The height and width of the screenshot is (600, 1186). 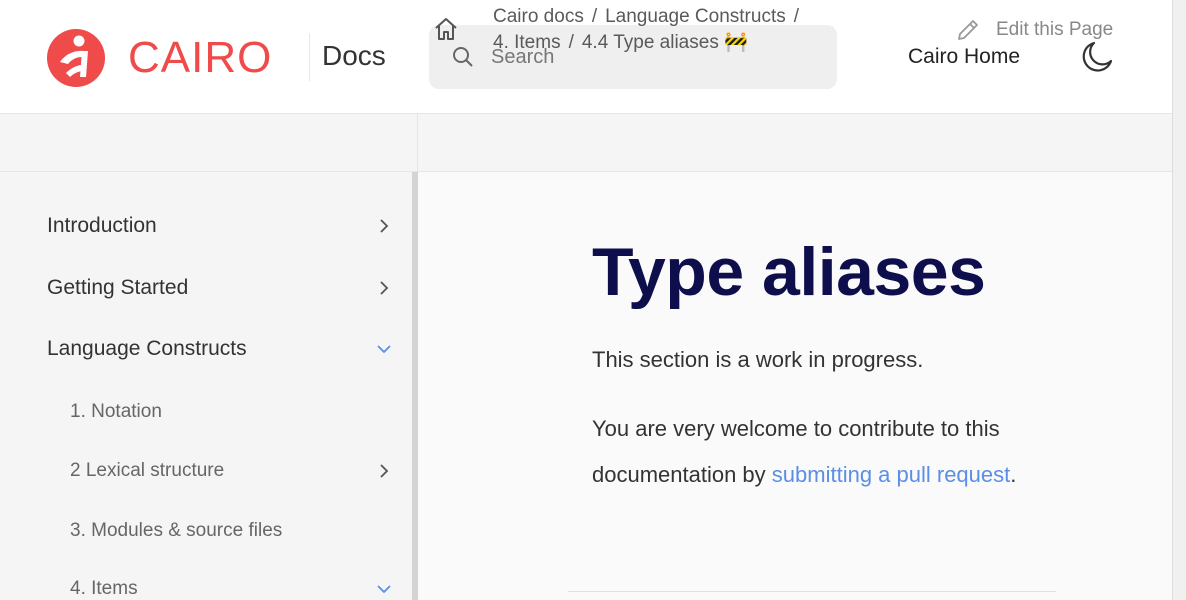 I want to click on search-icon, so click(x=463, y=57).